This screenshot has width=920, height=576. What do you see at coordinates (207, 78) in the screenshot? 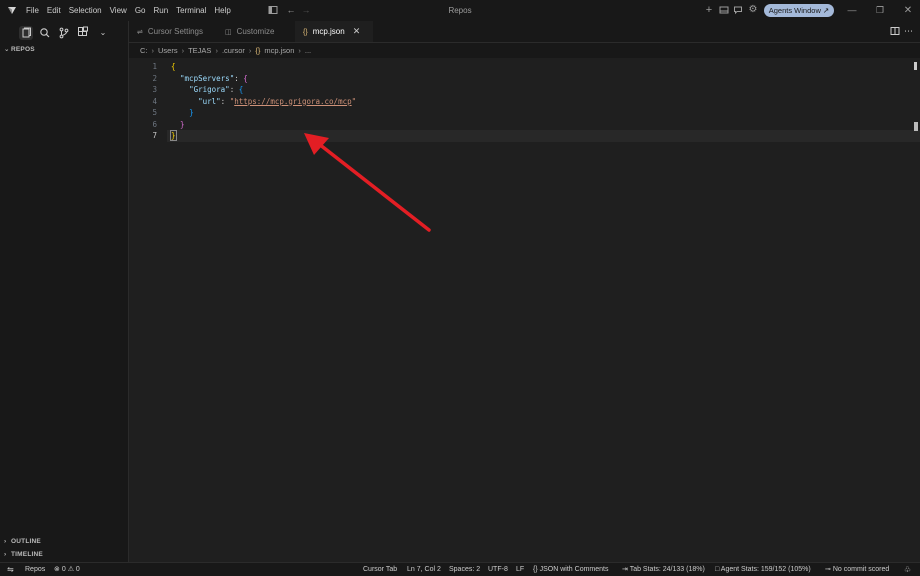
I see `json-key-mcpservers: "mcpServers"` at bounding box center [207, 78].